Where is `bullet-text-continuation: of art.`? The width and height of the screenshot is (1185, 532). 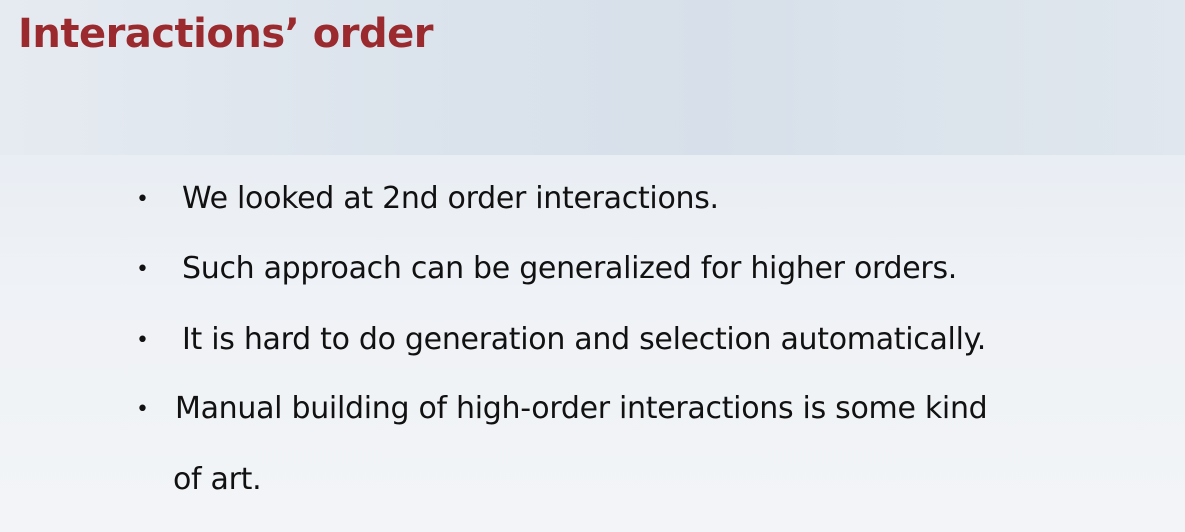 bullet-text-continuation: of art. is located at coordinates (217, 479).